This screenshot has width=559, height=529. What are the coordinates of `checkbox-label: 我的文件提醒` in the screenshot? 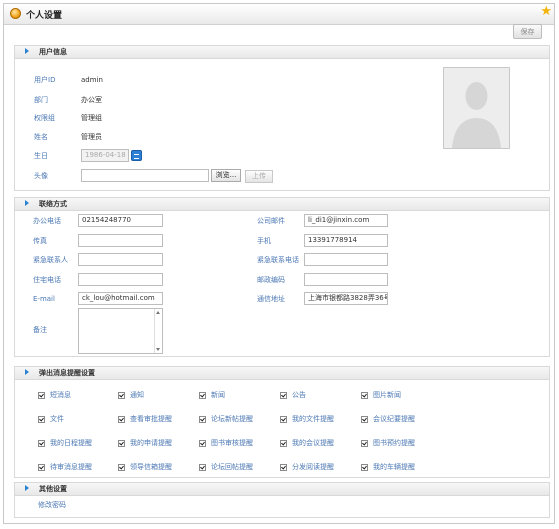 It's located at (313, 419).